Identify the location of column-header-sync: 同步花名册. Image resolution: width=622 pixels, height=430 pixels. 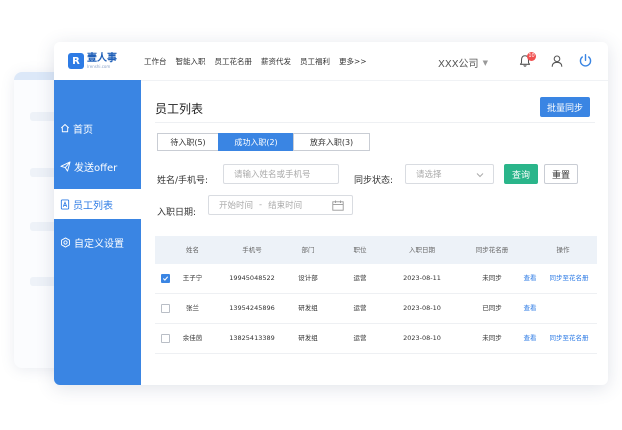
(492, 250).